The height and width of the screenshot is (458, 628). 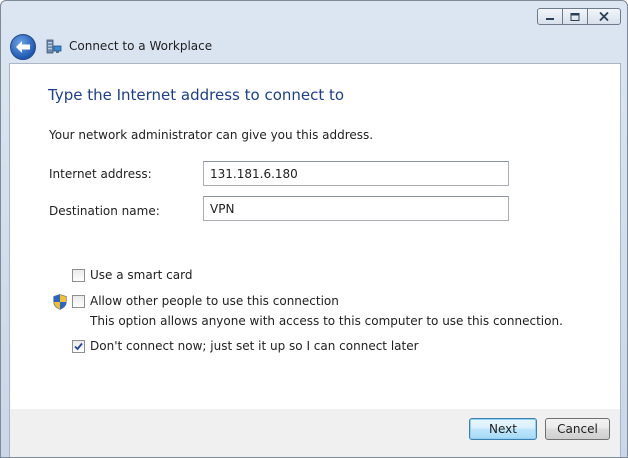 What do you see at coordinates (356, 208) in the screenshot?
I see `destination-name-input` at bounding box center [356, 208].